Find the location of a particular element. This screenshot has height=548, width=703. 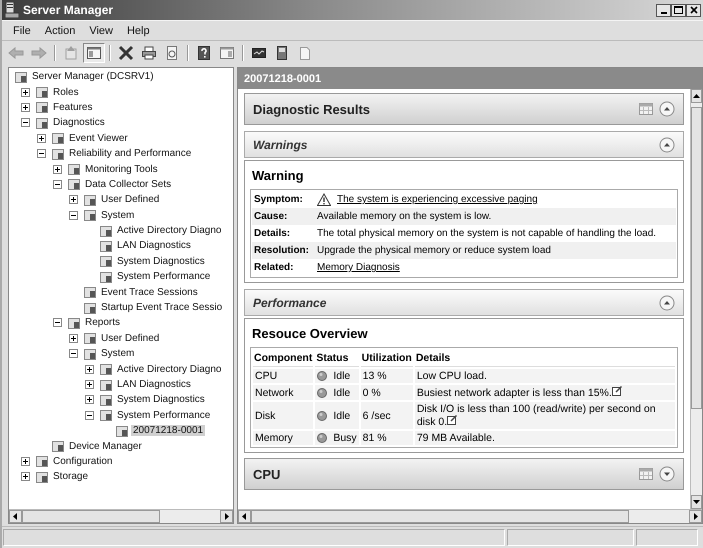

delete-icon is located at coordinates (126, 53).